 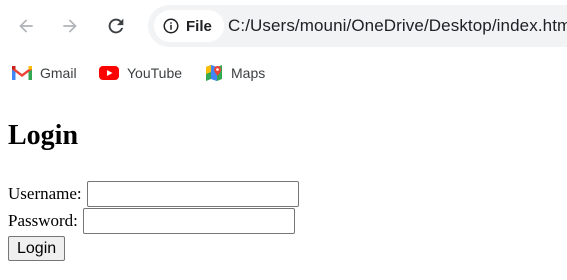 I want to click on bookmark-gmail: Gmail, so click(x=44, y=73).